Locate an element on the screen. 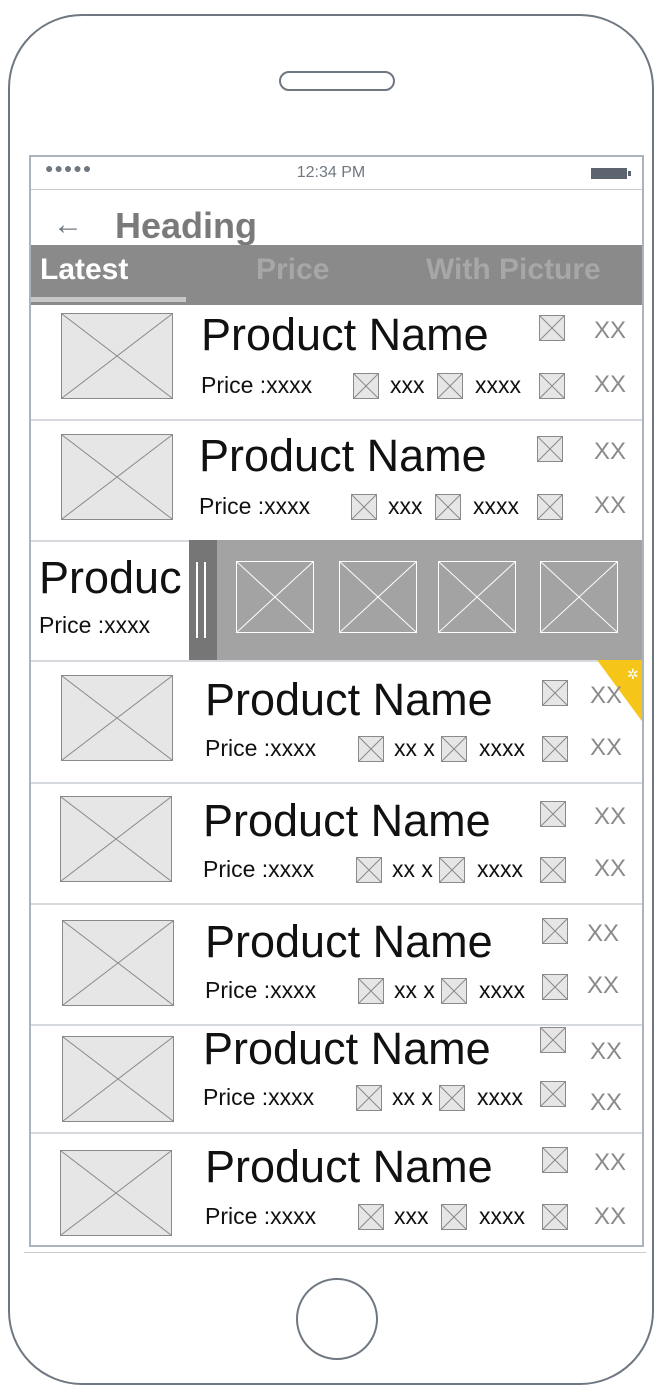  bottom-divider is located at coordinates (335, 1252).